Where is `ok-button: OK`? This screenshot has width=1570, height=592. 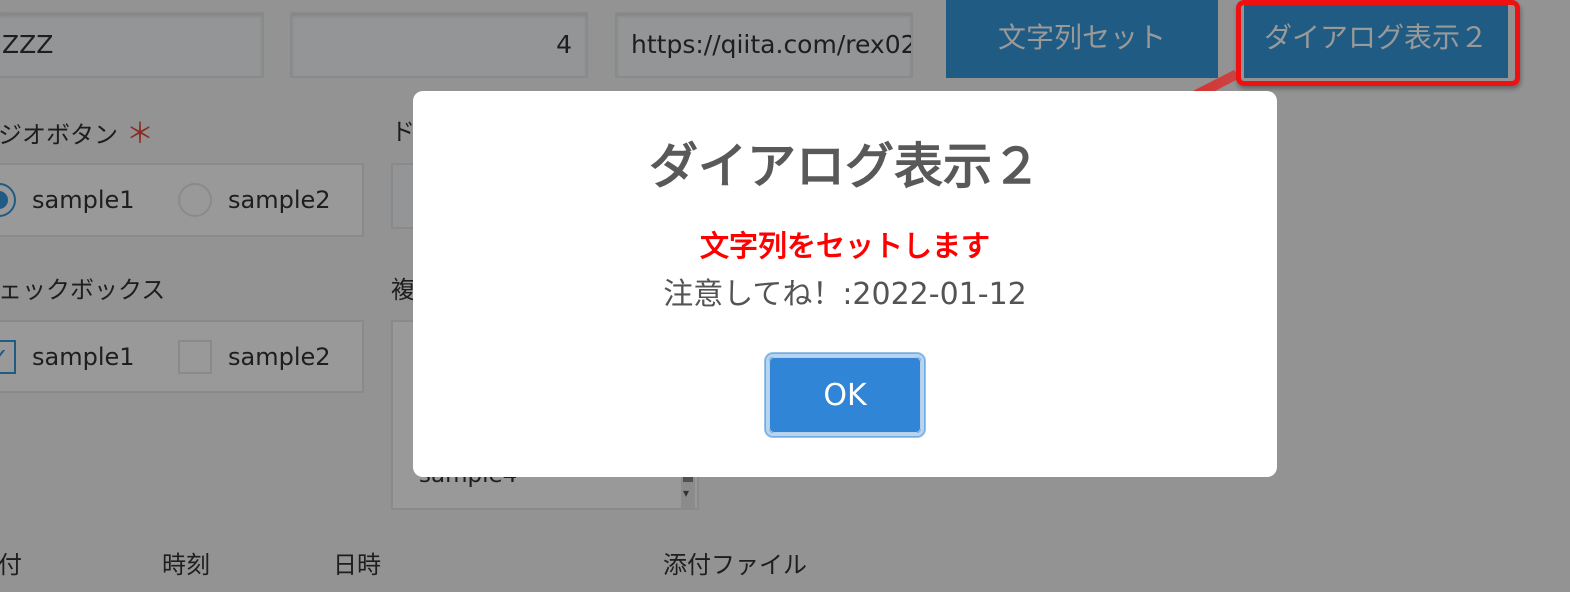
ok-button: OK is located at coordinates (845, 395).